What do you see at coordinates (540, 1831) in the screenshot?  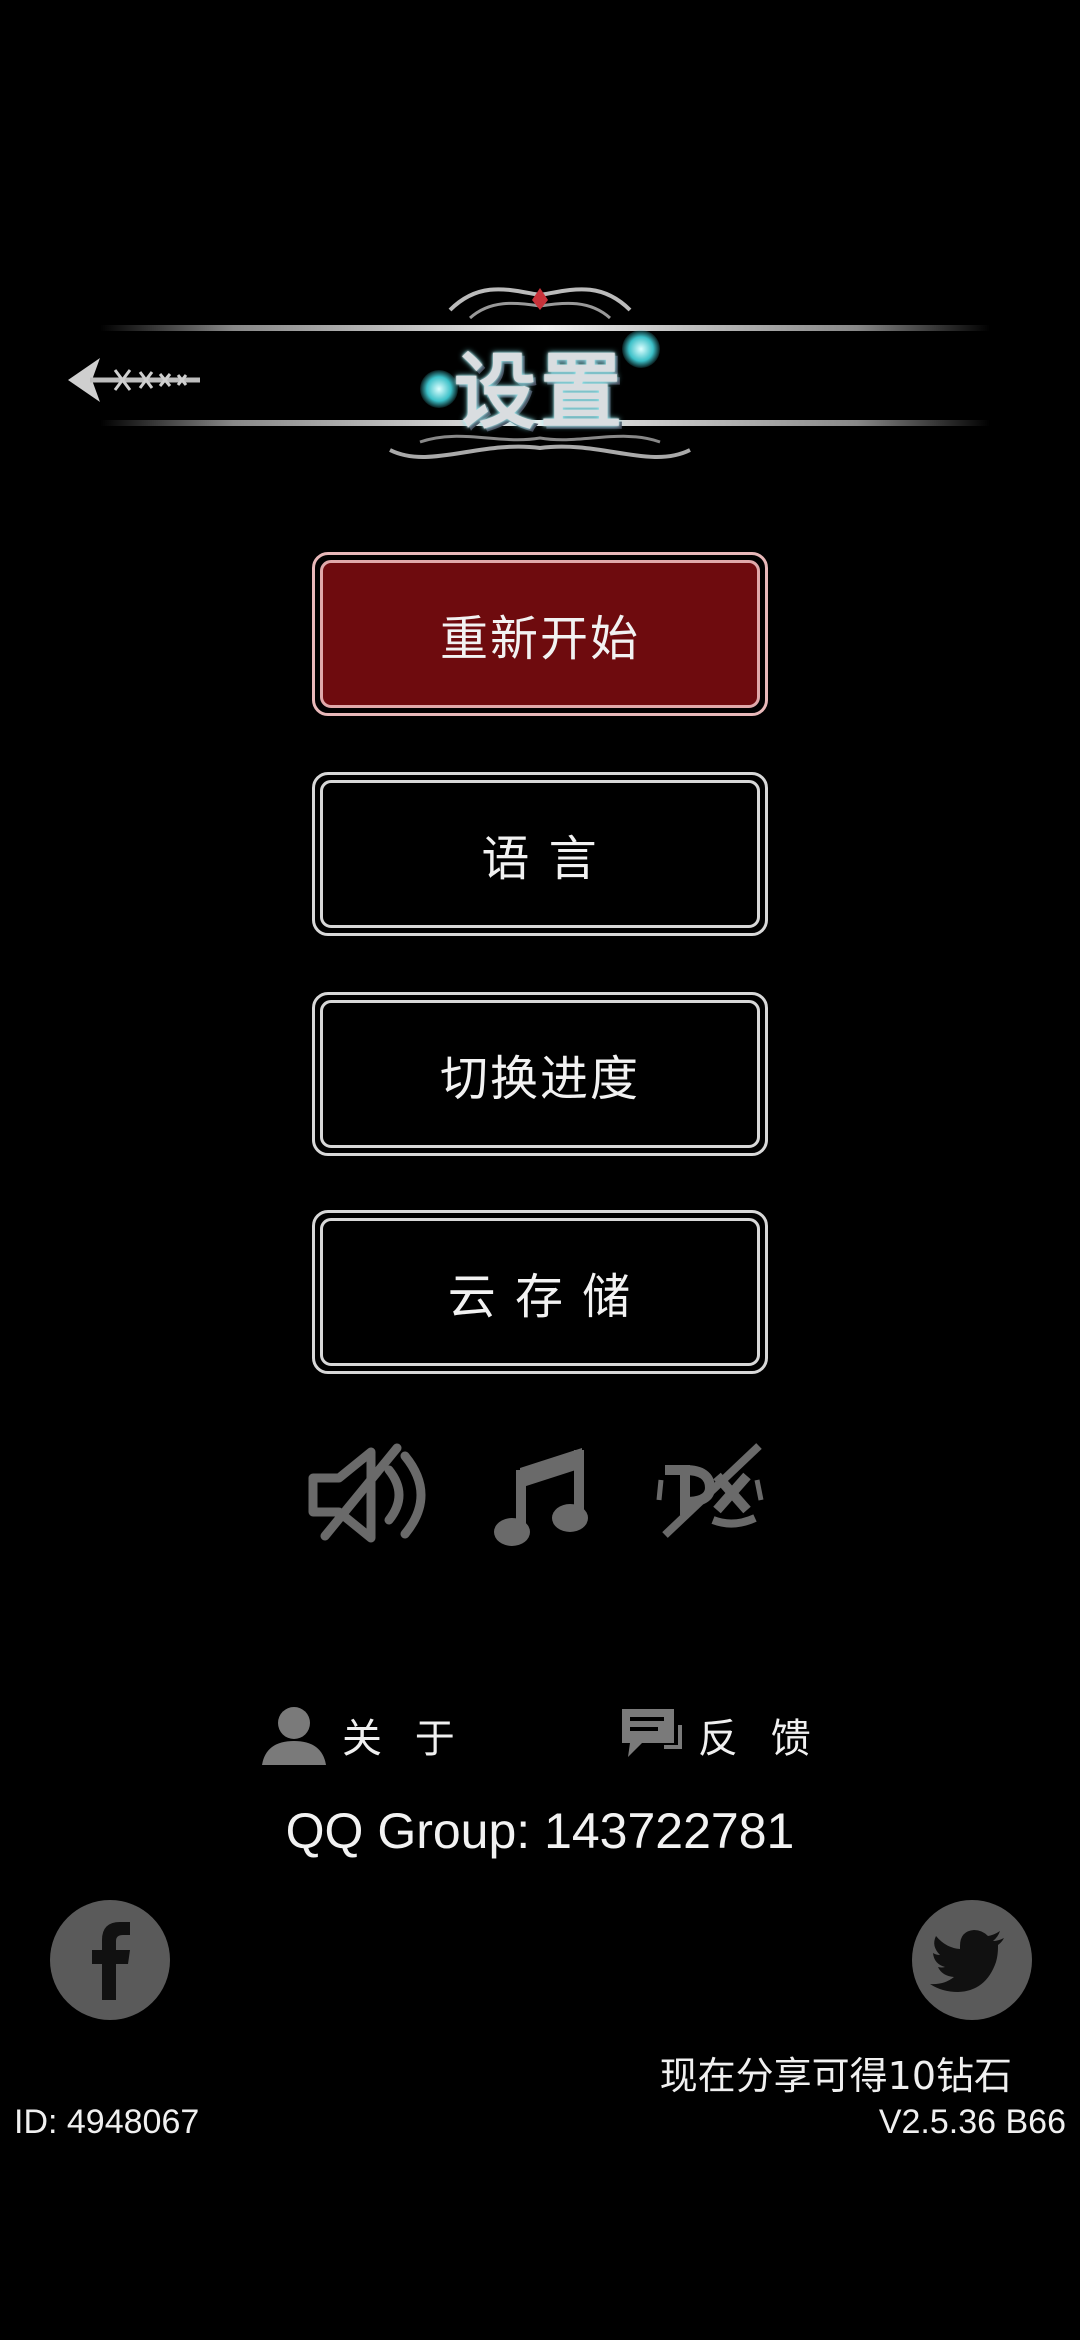 I see `qq-group-text: QQ Group: 143722781` at bounding box center [540, 1831].